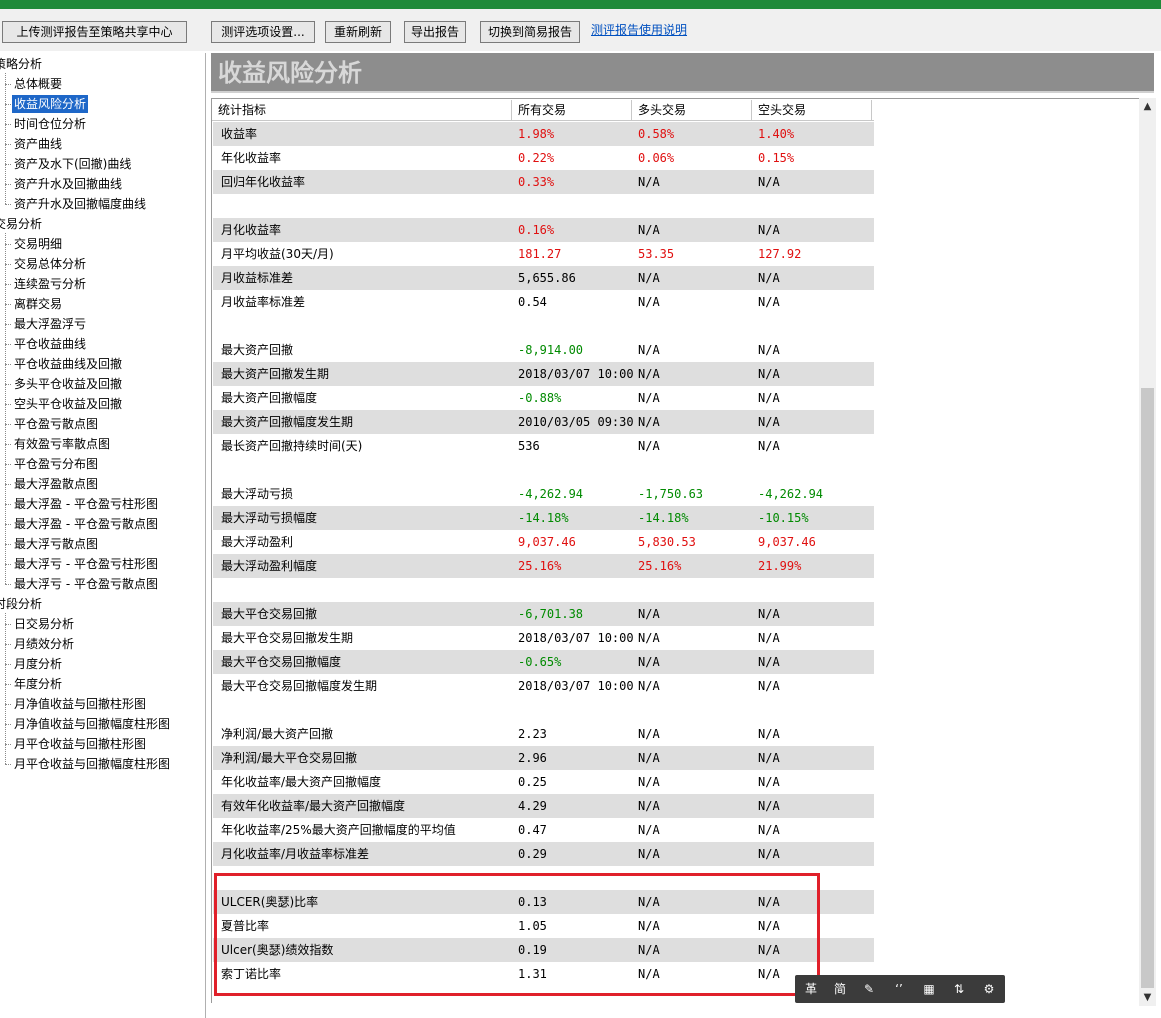 The width and height of the screenshot is (1161, 1018). Describe the element at coordinates (80, 704) in the screenshot. I see `tree-item: 月净值收益与回撤柱形图` at that location.